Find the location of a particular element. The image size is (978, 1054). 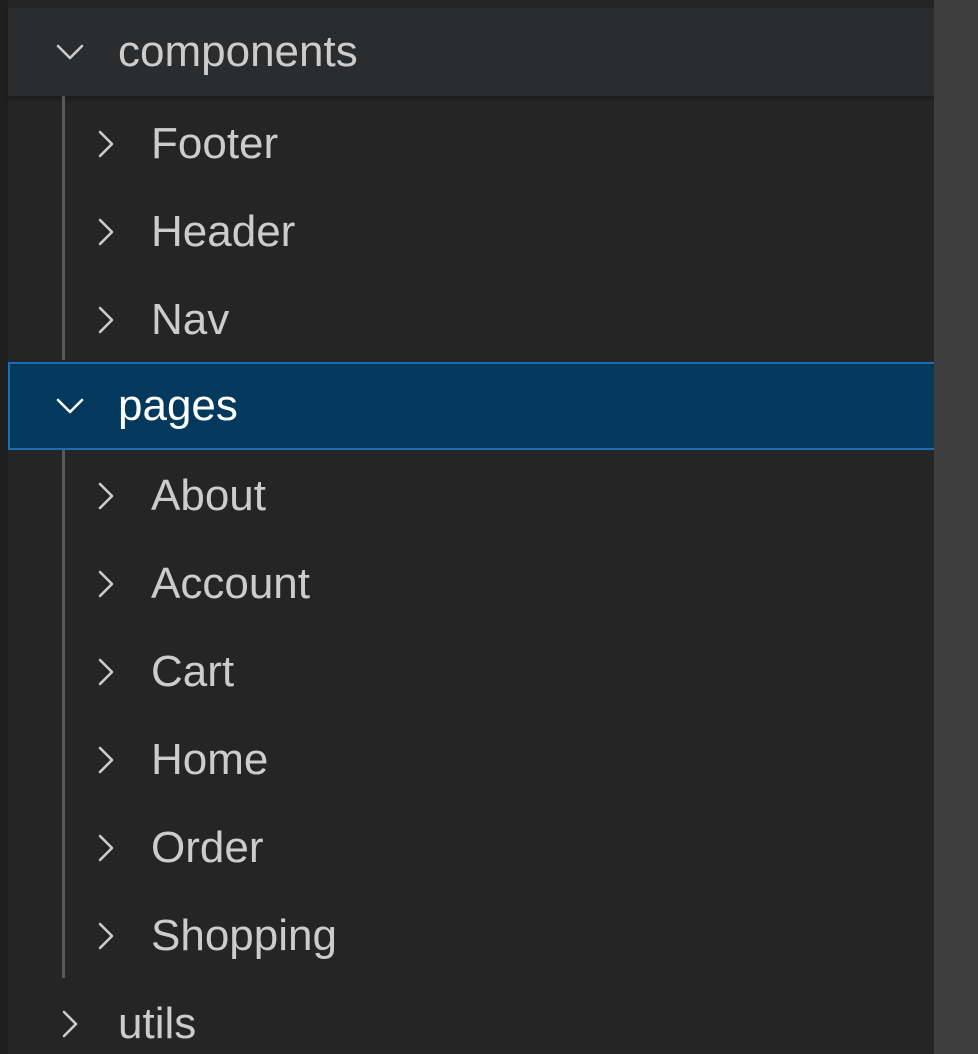

tree-folder-label: utils is located at coordinates (157, 1023).